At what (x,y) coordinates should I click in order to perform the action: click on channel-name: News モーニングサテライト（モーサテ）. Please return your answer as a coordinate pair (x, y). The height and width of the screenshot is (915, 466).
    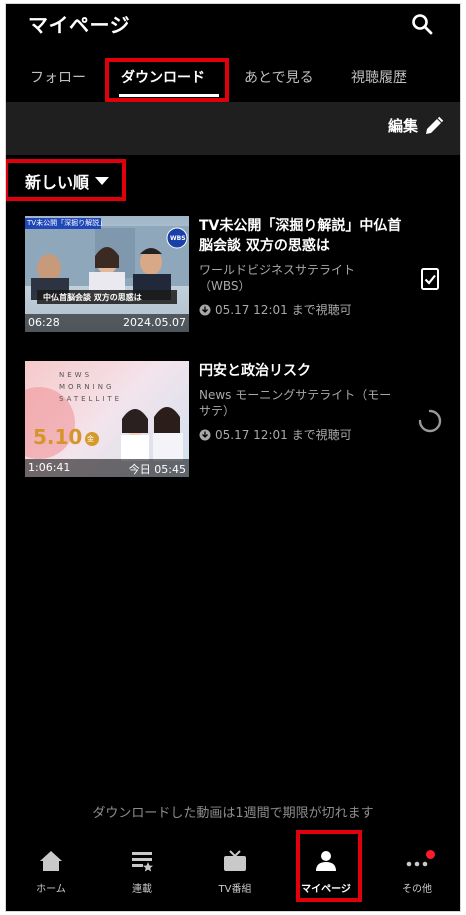
    Looking at the image, I should click on (295, 403).